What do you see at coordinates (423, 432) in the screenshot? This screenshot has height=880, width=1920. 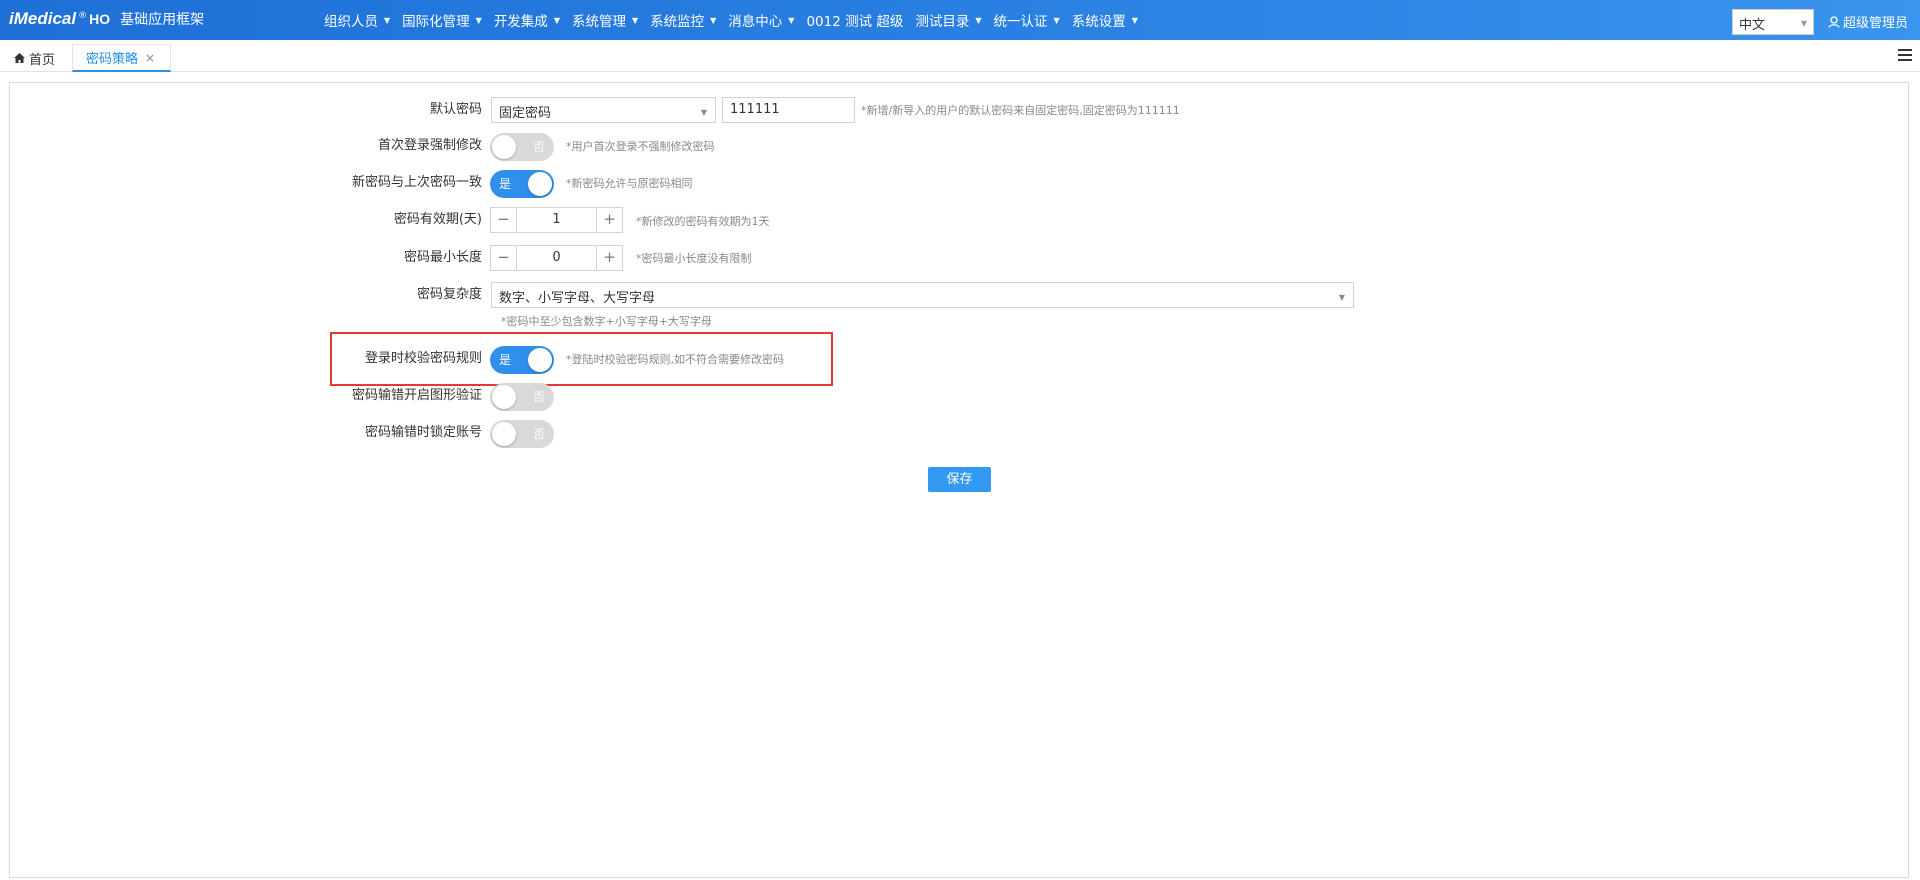 I see `lock-on-error-label: 密码输错时锁定账号` at bounding box center [423, 432].